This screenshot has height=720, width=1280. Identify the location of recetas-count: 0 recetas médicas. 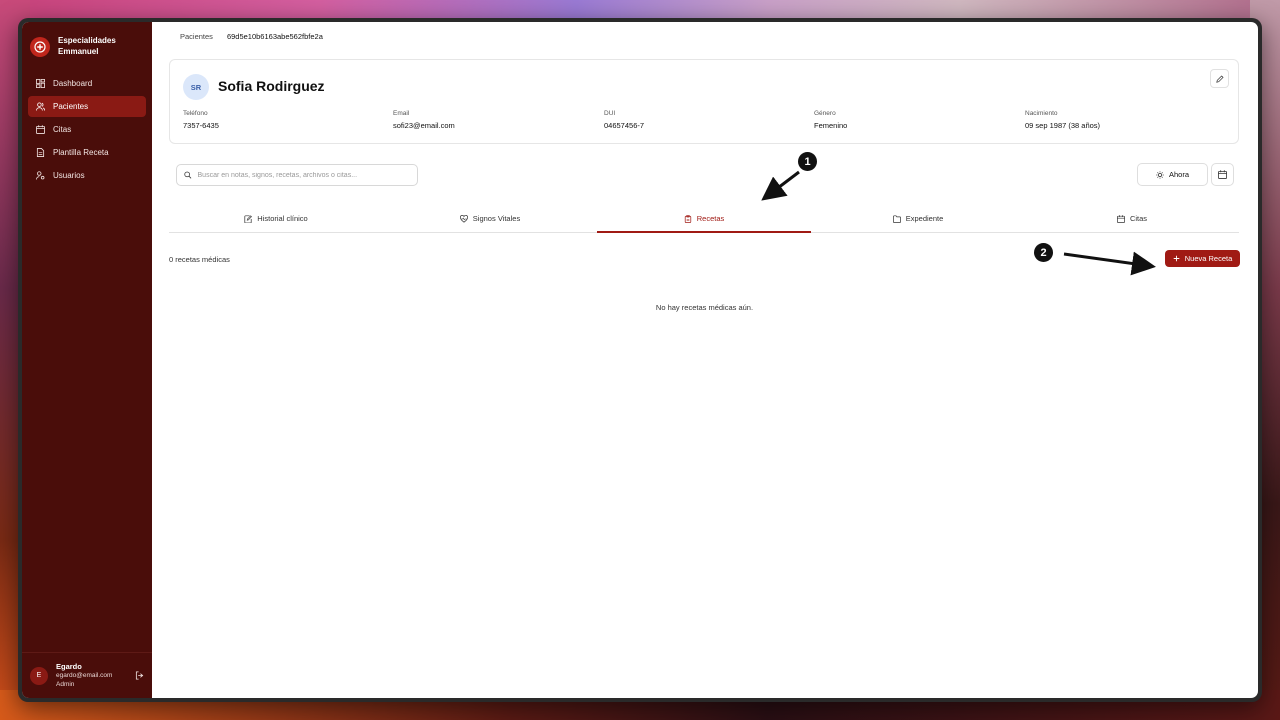
(199, 259).